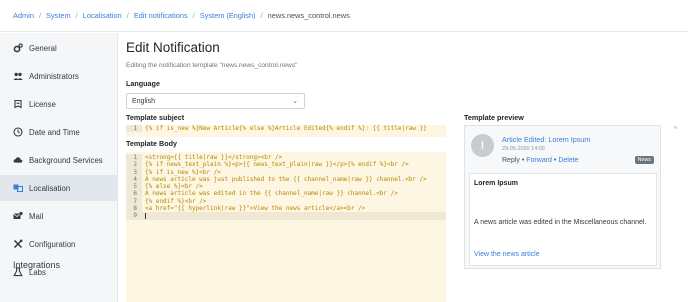  Describe the element at coordinates (308, 15) in the screenshot. I see `breadcrumb-current: news.news_control.news` at that location.